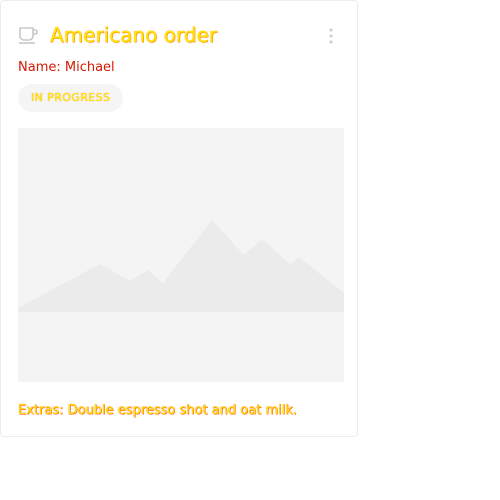 This screenshot has height=500, width=500. What do you see at coordinates (66, 67) in the screenshot?
I see `customer-name: Name: Michael` at bounding box center [66, 67].